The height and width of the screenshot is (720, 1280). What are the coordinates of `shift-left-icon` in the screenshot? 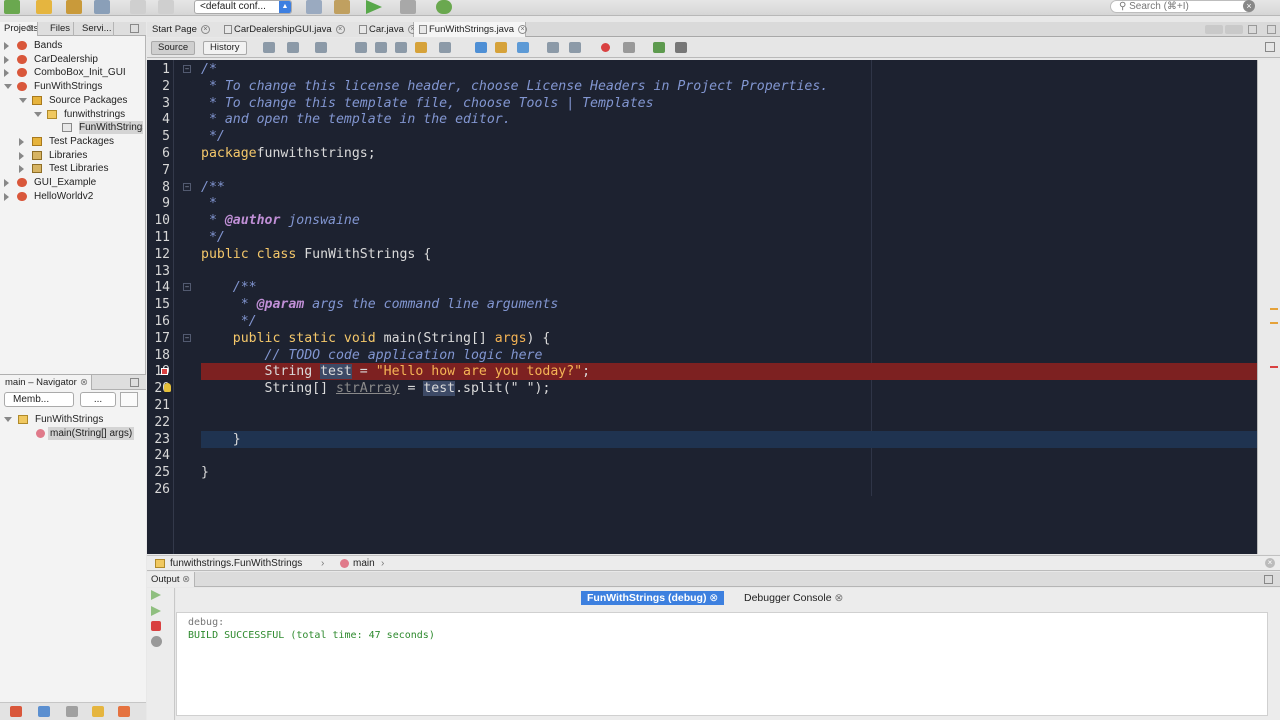 It's located at (553, 47).